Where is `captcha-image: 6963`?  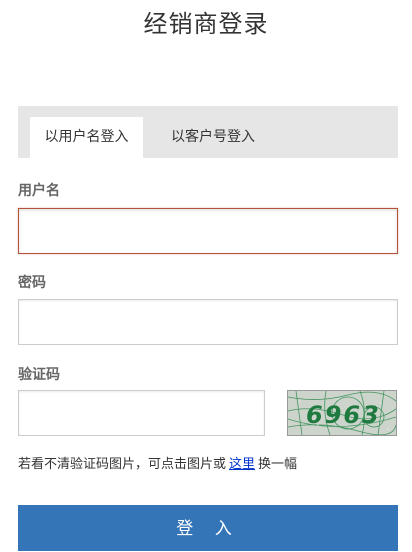 captcha-image: 6963 is located at coordinates (342, 413).